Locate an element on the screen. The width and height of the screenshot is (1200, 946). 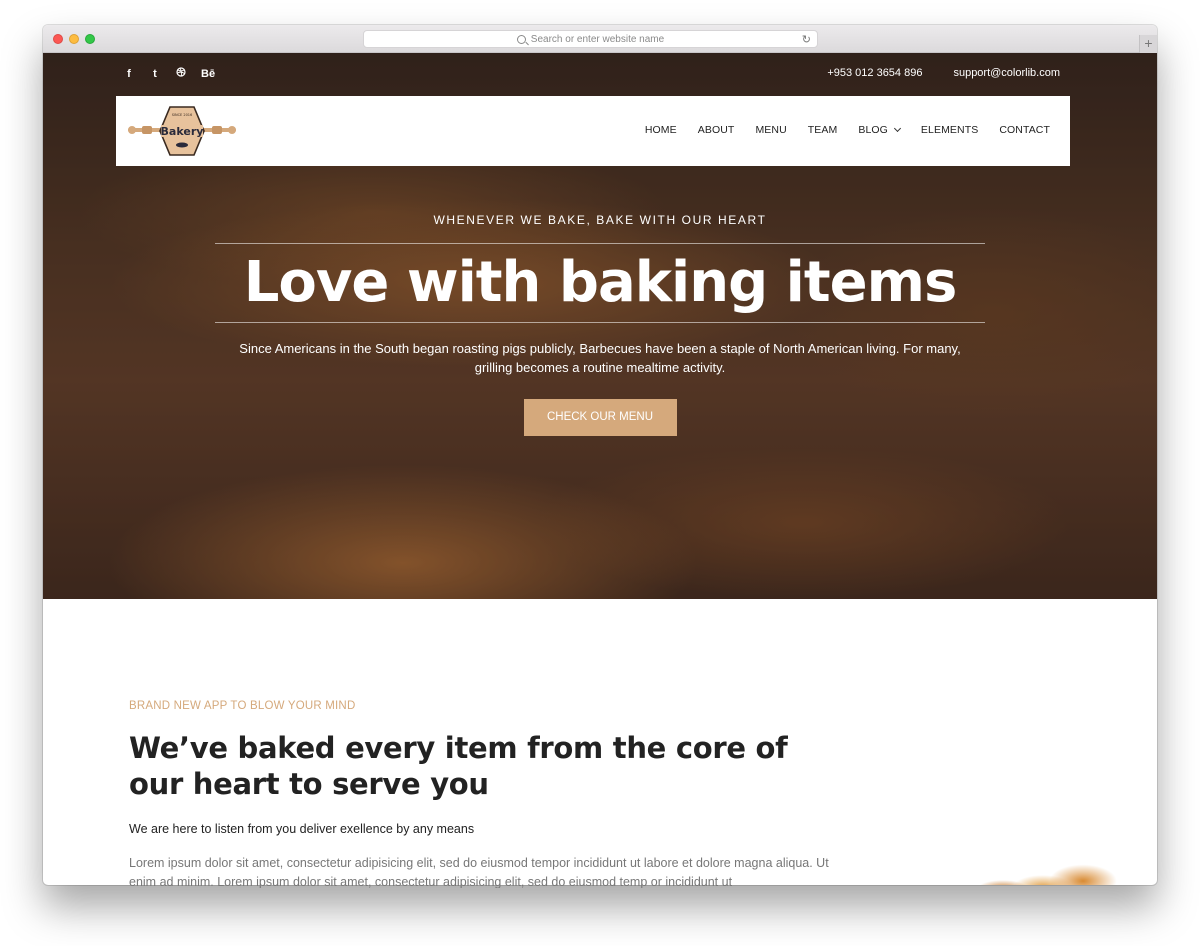
top-contact: +953 012 3654 896 support@colorlib.com is located at coordinates (943, 73).